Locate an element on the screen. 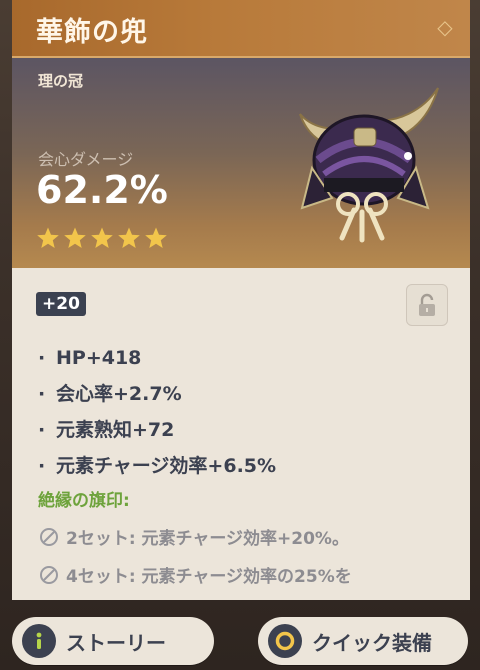 The height and width of the screenshot is (670, 480). set-bonus-2pc: 2セット: 元素チャージ効率+20%。 is located at coordinates (193, 536).